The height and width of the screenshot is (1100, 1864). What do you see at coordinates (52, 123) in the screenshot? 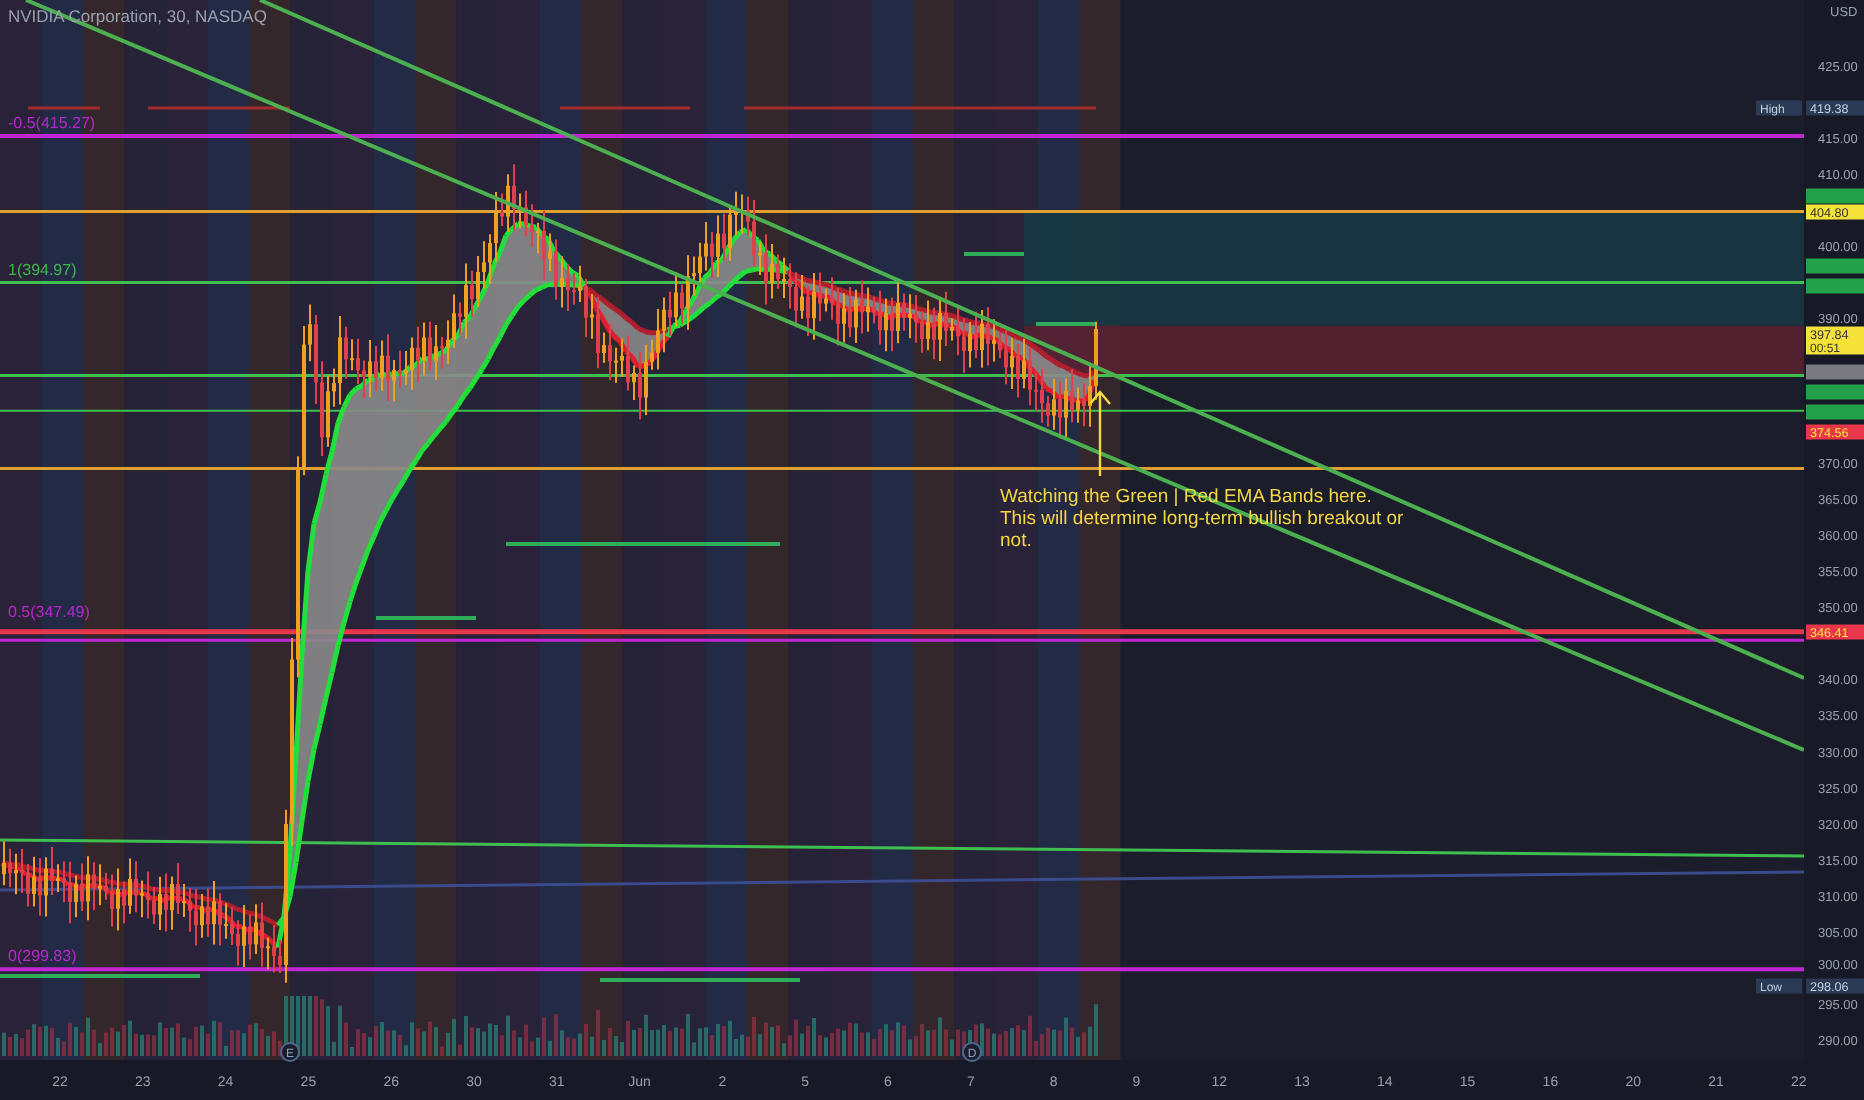
I see `fib-level-label: -0.5(415.27)` at bounding box center [52, 123].